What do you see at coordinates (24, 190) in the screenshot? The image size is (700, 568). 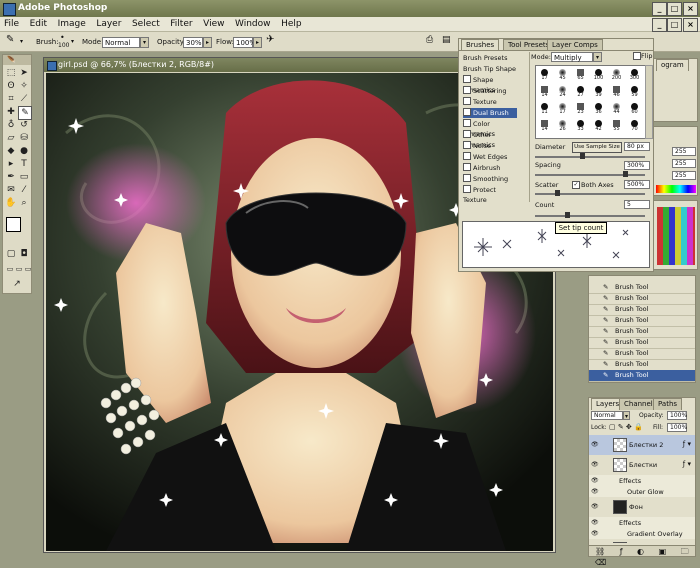 I see `eyedropper-tool-icon: ⁄` at bounding box center [24, 190].